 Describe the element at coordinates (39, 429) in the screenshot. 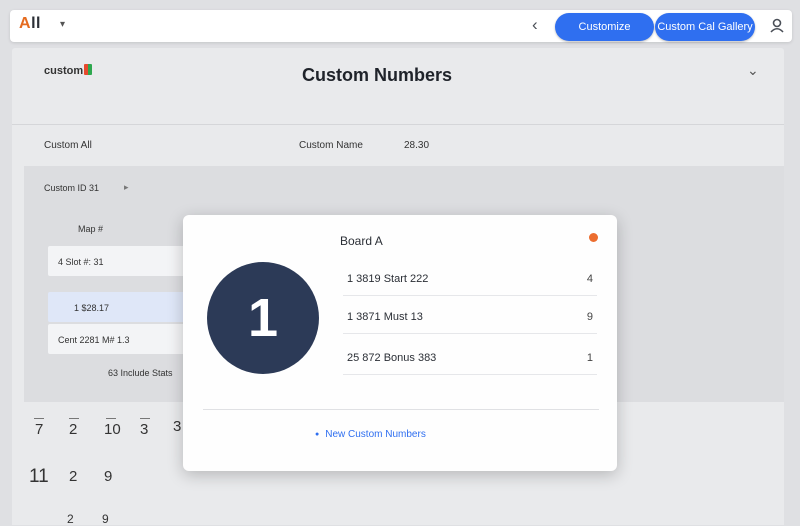

I see `grid-number: 7` at that location.